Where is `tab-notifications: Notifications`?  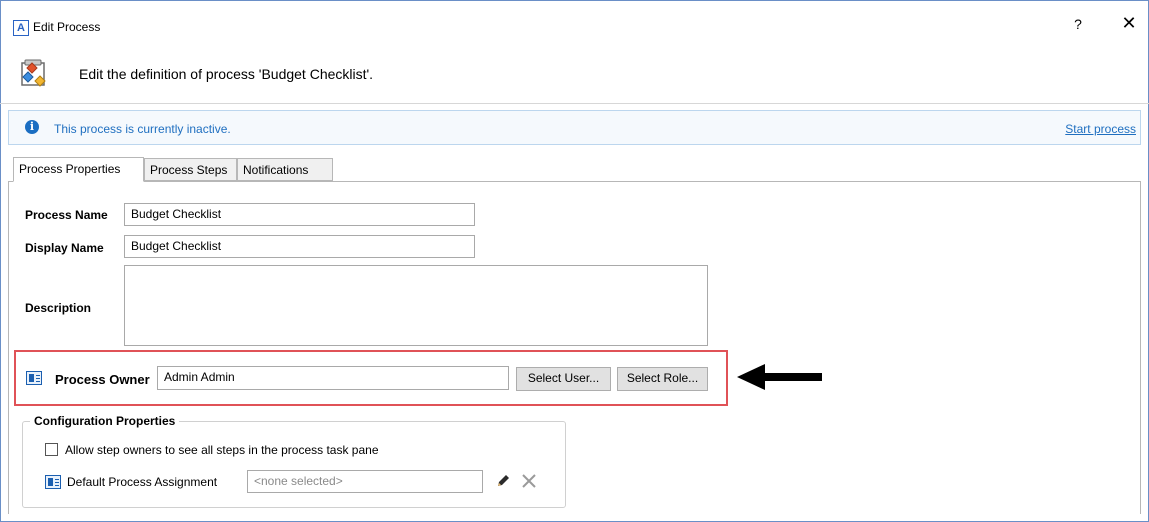
tab-notifications: Notifications is located at coordinates (285, 169).